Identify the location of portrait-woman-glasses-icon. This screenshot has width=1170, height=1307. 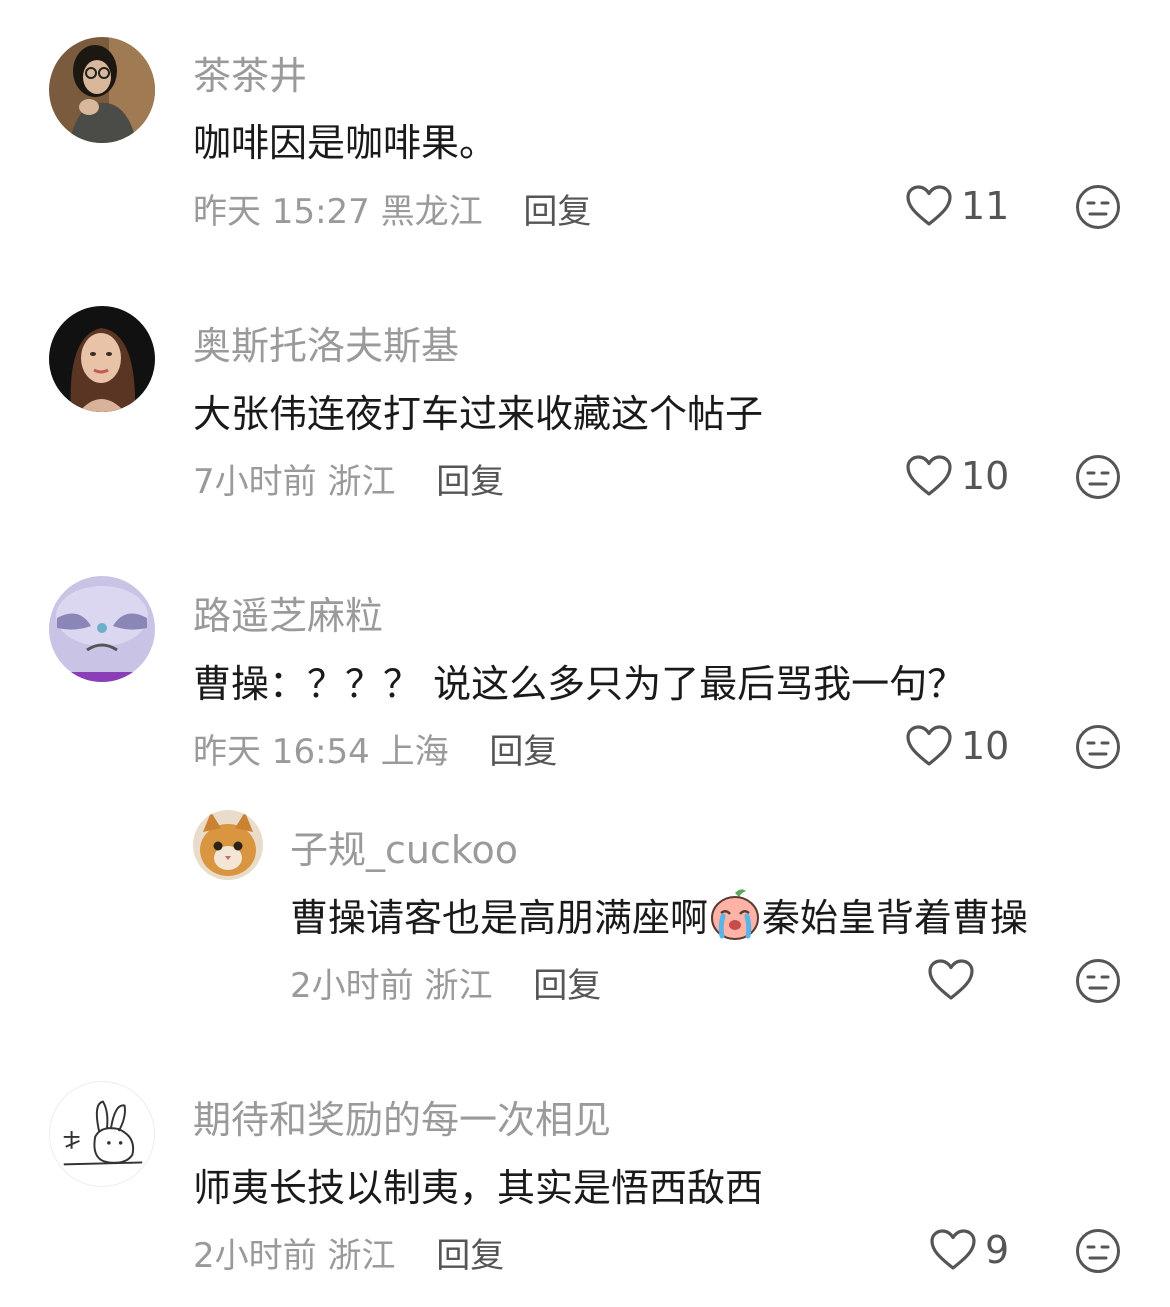
(102, 90).